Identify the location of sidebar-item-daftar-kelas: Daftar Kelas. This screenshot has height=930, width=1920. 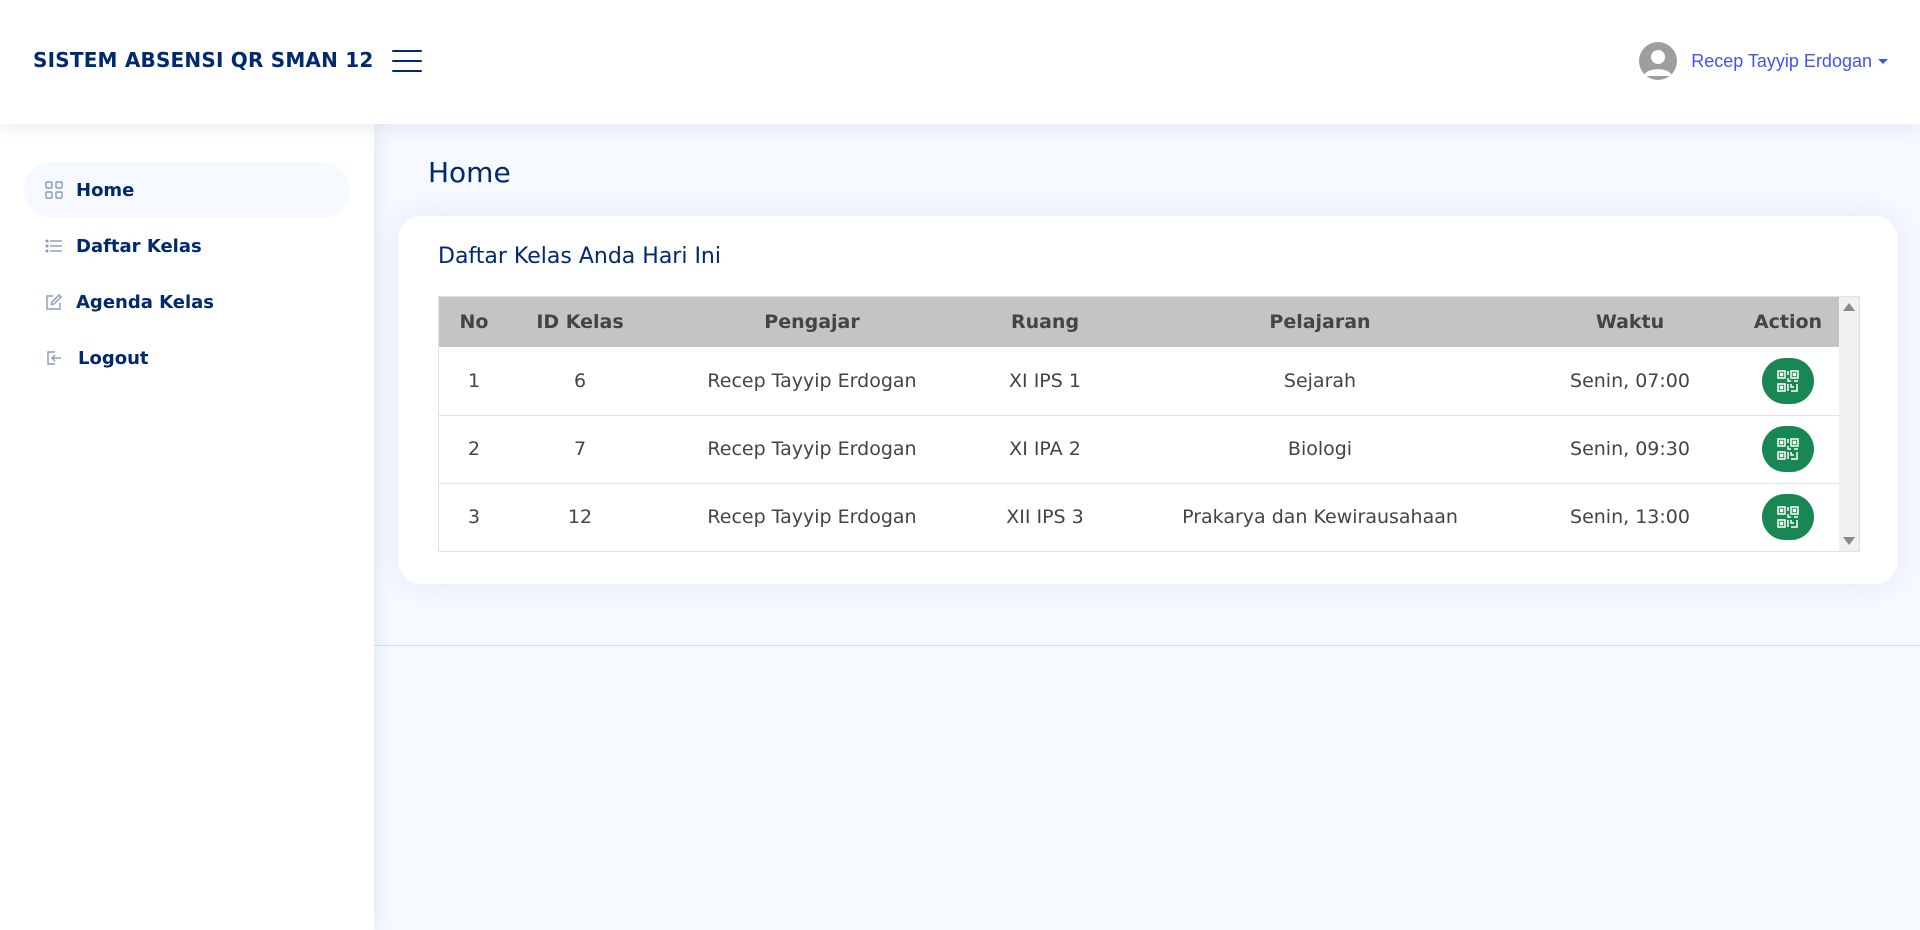
(187, 246).